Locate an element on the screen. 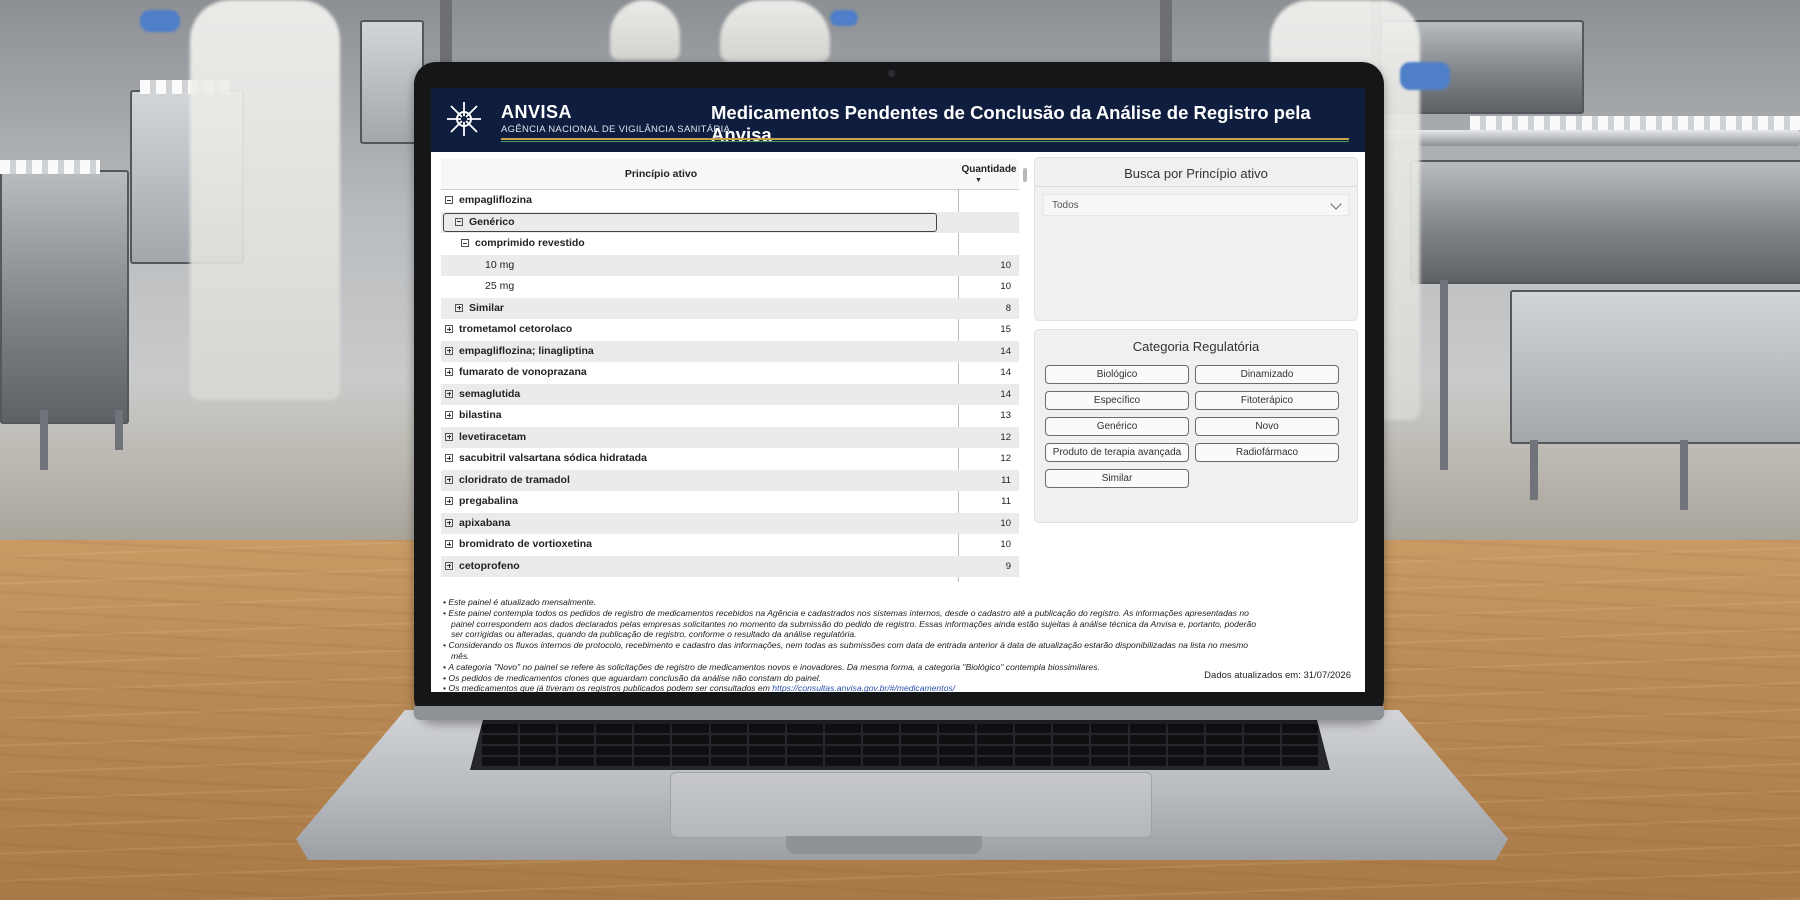 The image size is (1800, 900). row-label: 10 mg is located at coordinates (500, 264).